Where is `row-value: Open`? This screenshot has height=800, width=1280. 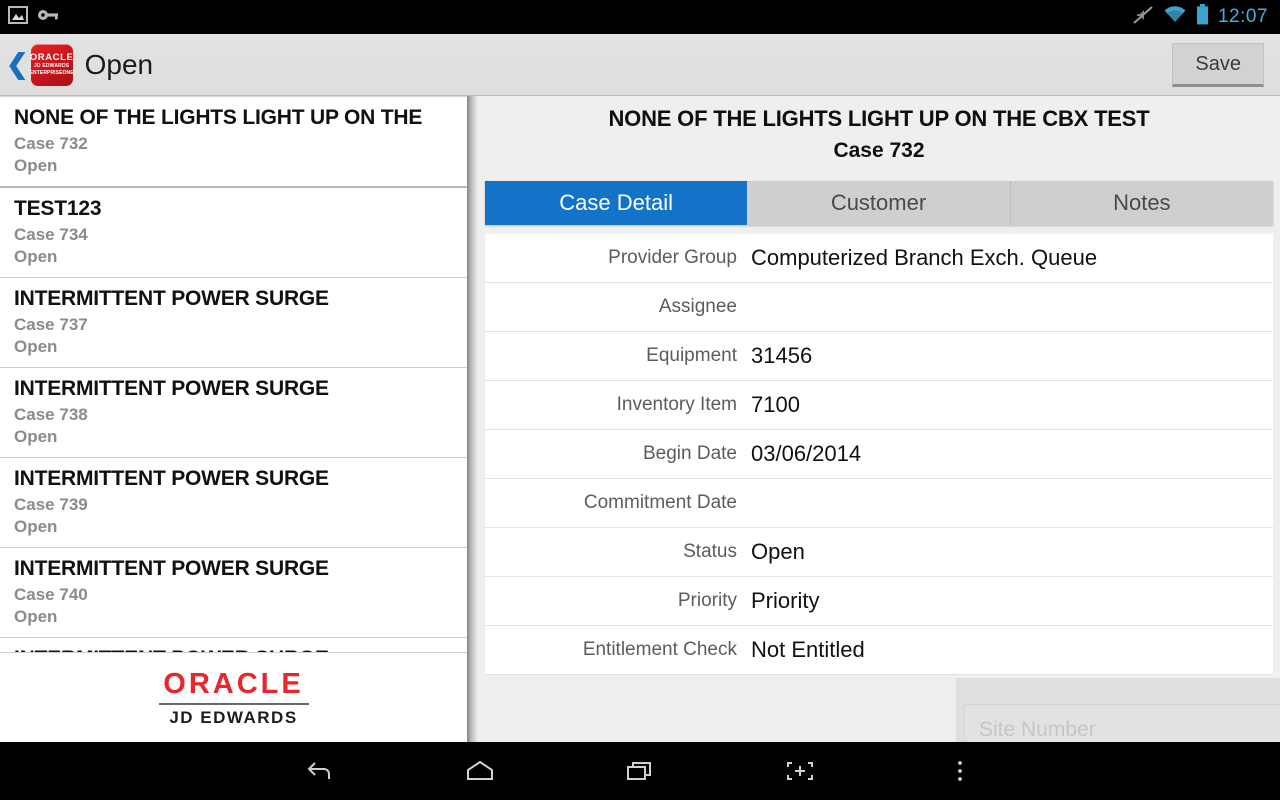
row-value: Open is located at coordinates (778, 551).